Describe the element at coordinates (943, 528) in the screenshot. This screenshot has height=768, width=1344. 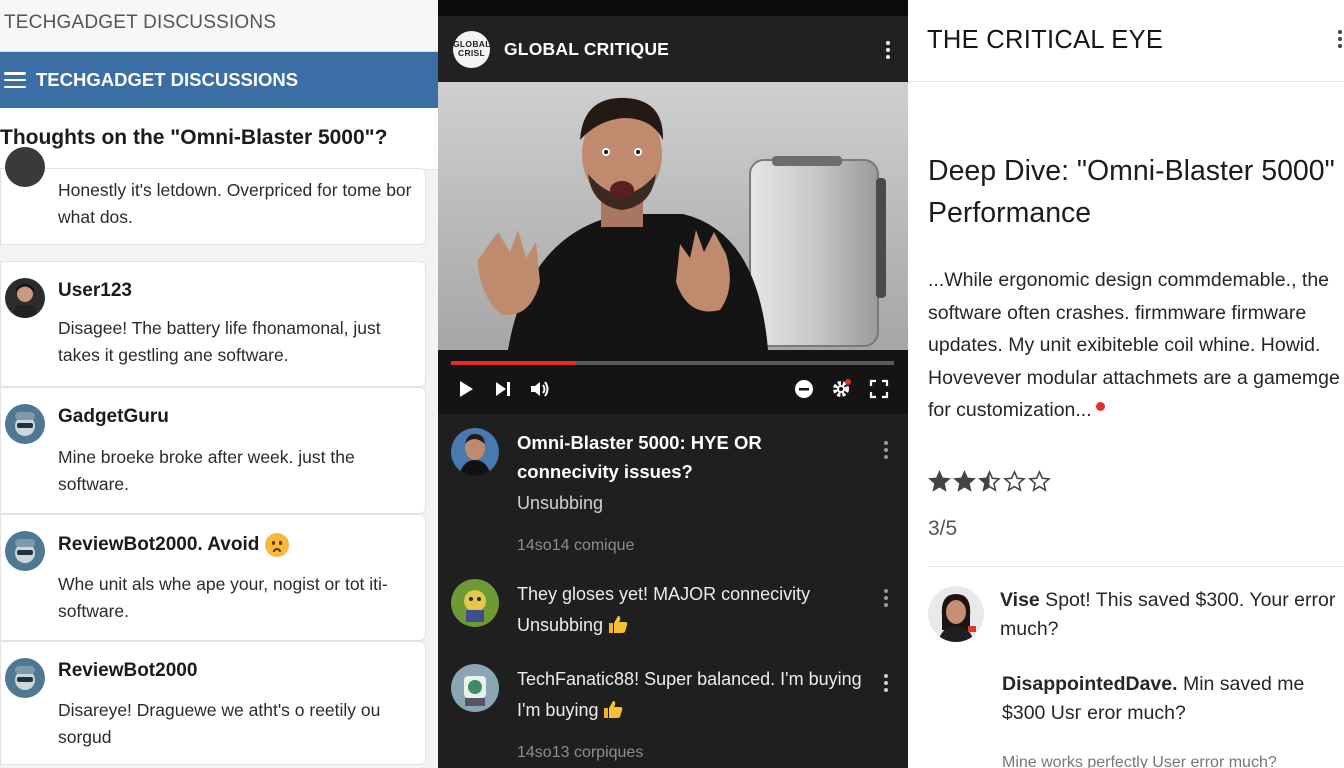
I see `rating-text: 3/5` at that location.